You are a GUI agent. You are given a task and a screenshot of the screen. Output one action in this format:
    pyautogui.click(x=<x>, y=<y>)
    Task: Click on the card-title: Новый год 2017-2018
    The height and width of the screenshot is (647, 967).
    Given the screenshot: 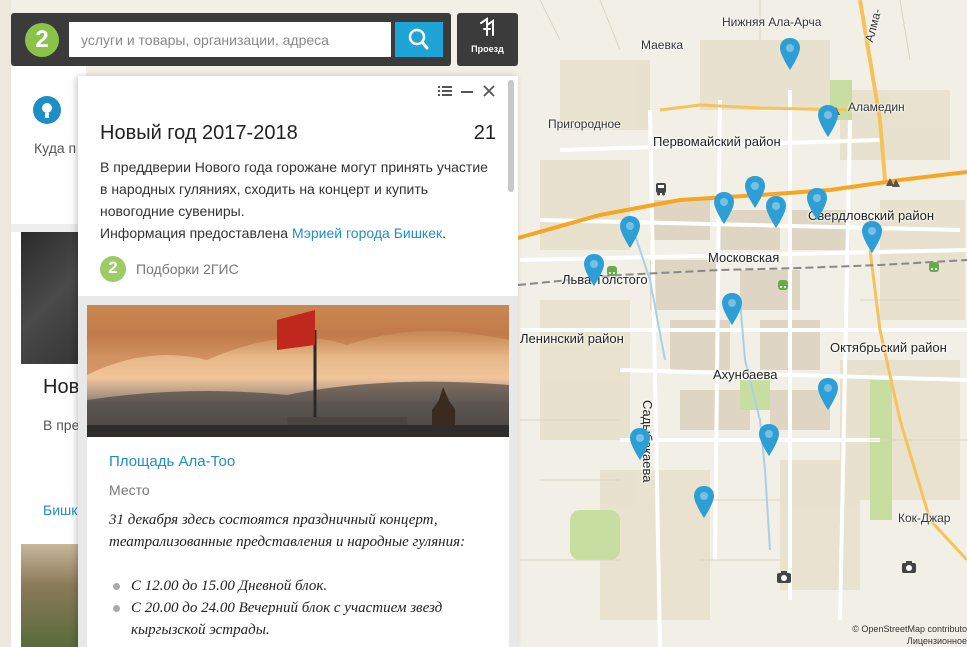 What is the action you would take?
    pyautogui.click(x=199, y=133)
    